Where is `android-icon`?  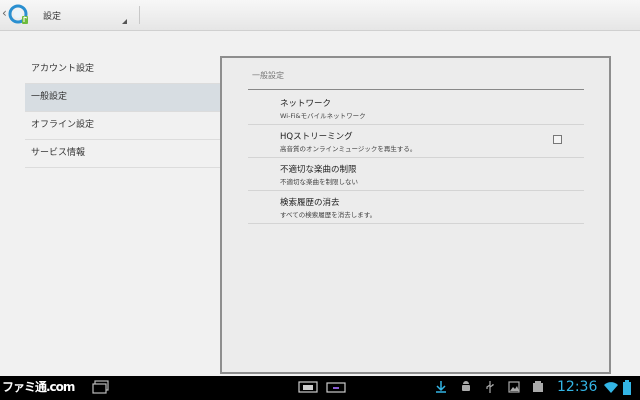
android-icon is located at coordinates (466, 386).